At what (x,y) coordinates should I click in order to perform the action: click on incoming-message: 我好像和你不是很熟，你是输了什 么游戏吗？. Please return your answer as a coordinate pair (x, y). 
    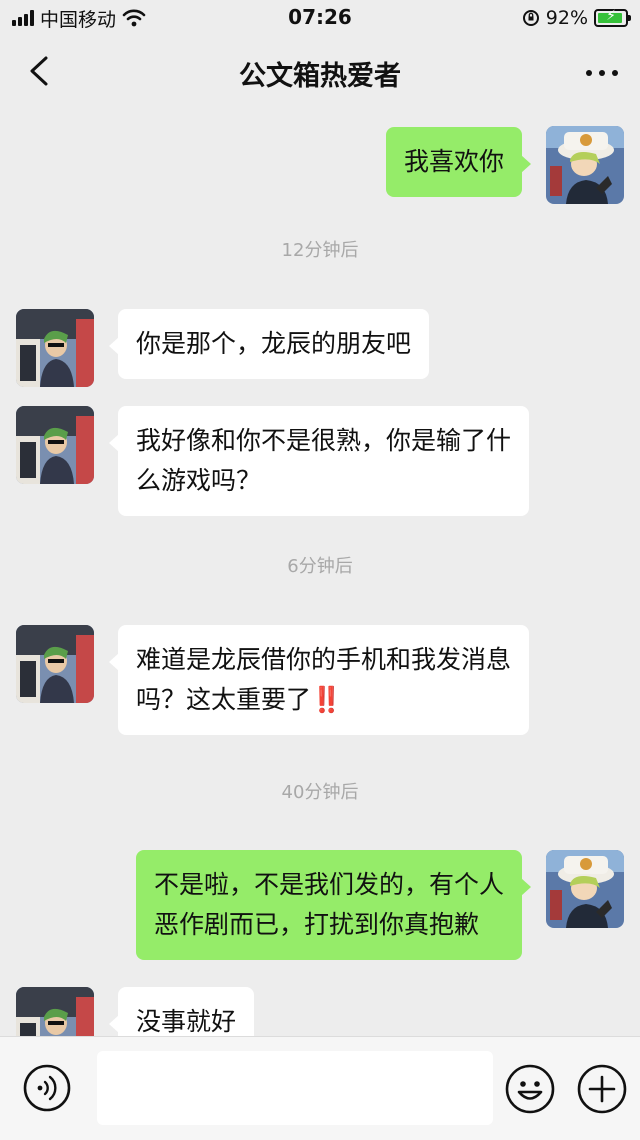
    Looking at the image, I should click on (319, 461).